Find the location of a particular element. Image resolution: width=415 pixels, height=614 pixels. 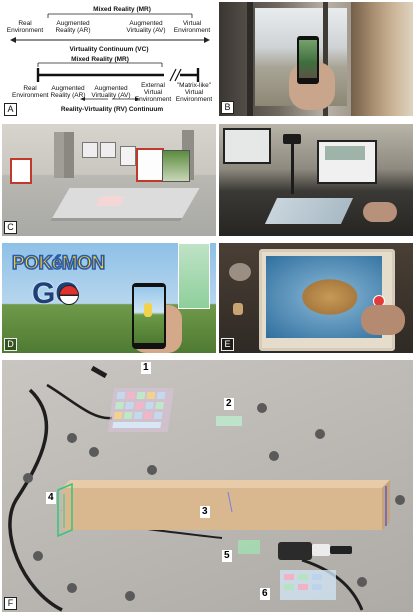

bottom-item-matrix: "Matrix-like" Virtual Environment is located at coordinates (194, 92).